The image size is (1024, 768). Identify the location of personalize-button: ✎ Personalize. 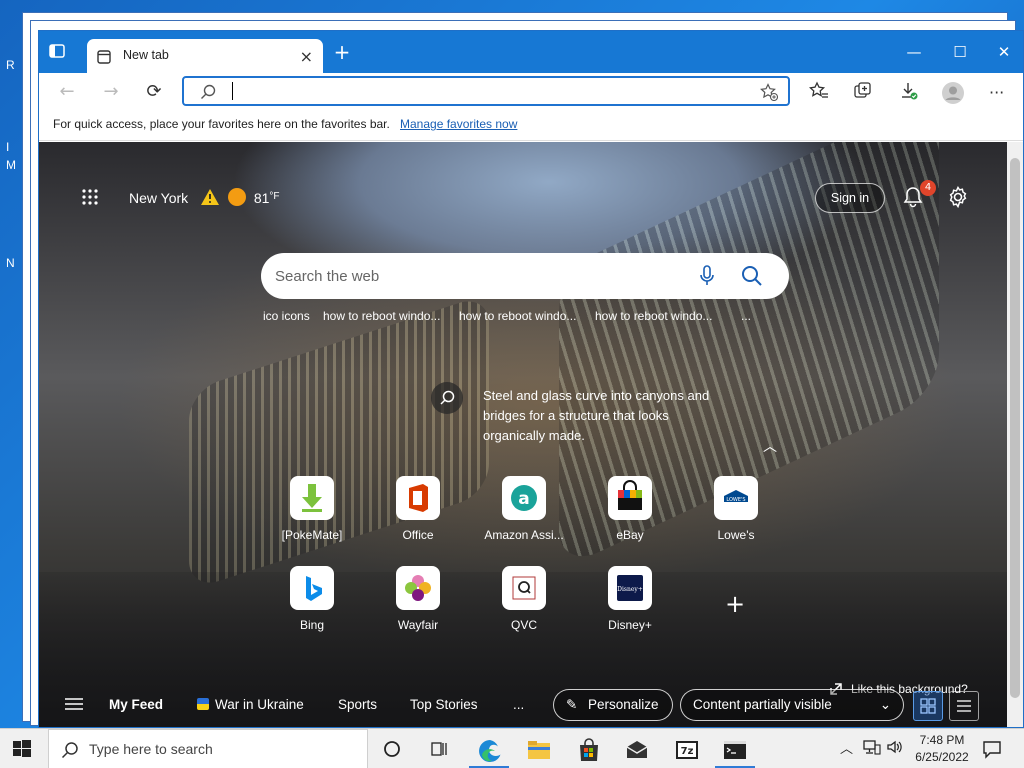
(613, 705).